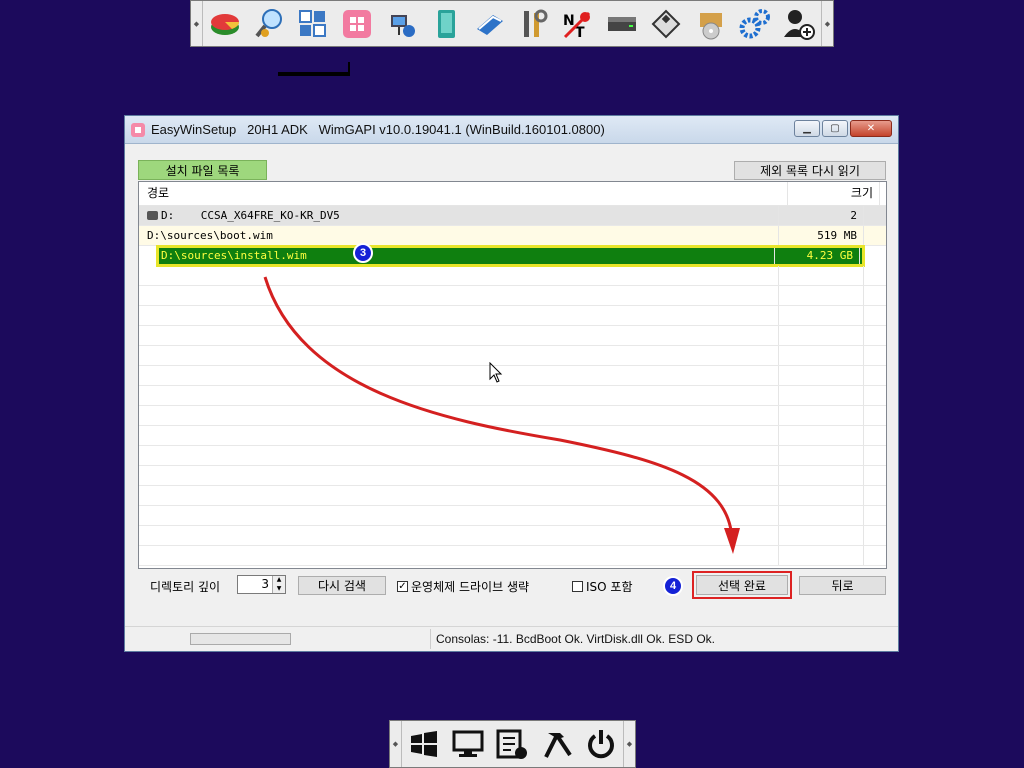 The height and width of the screenshot is (768, 1024). I want to click on tools-icon, so click(534, 24).